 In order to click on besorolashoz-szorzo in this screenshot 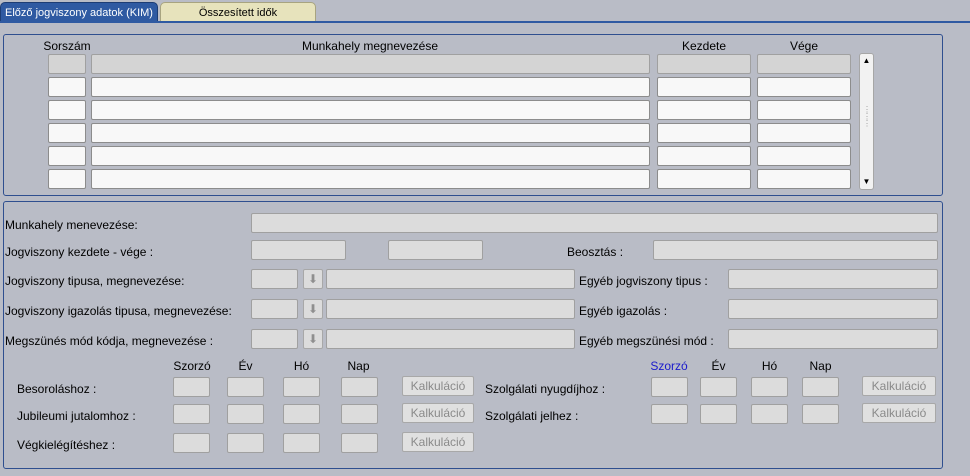, I will do `click(191, 387)`.